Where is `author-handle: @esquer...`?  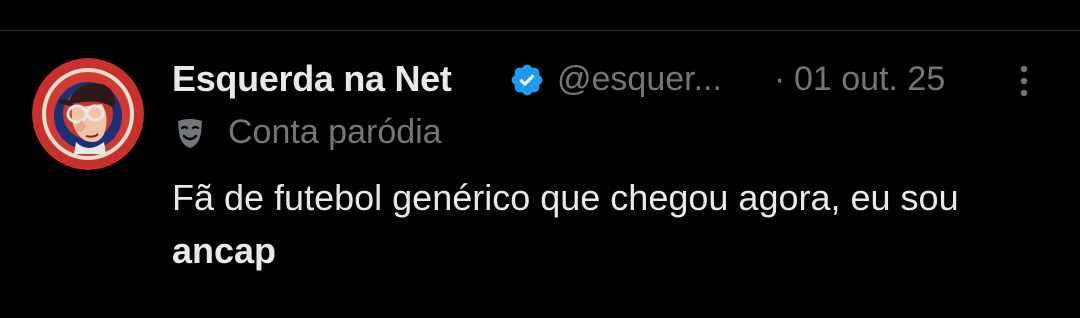
author-handle: @esquer... is located at coordinates (639, 79).